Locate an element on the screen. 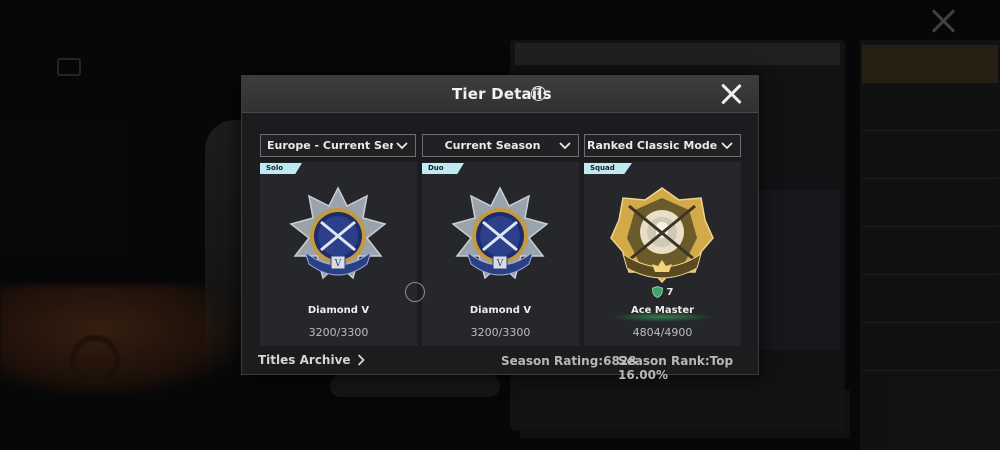  mode-dropdown: Ranked Classic Mode (TPP) is located at coordinates (662, 145).